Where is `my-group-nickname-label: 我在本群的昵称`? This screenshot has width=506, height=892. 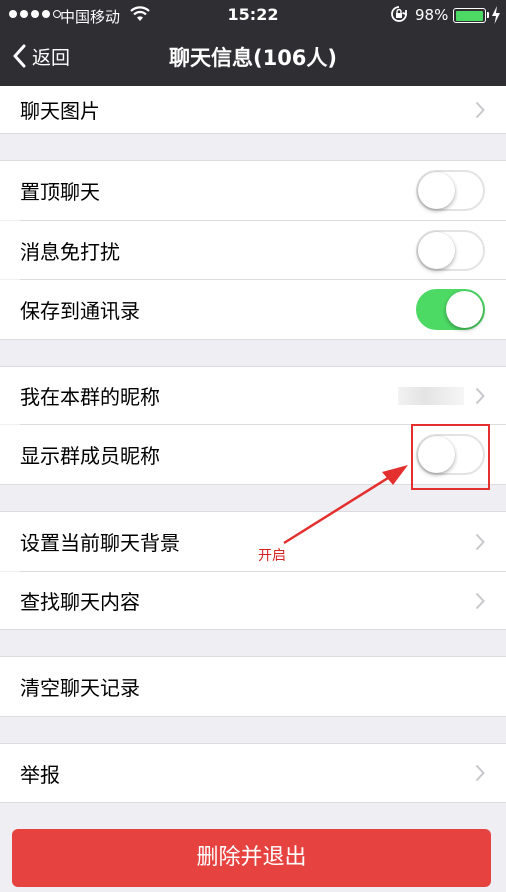
my-group-nickname-label: 我在本群的昵称 is located at coordinates (90, 397).